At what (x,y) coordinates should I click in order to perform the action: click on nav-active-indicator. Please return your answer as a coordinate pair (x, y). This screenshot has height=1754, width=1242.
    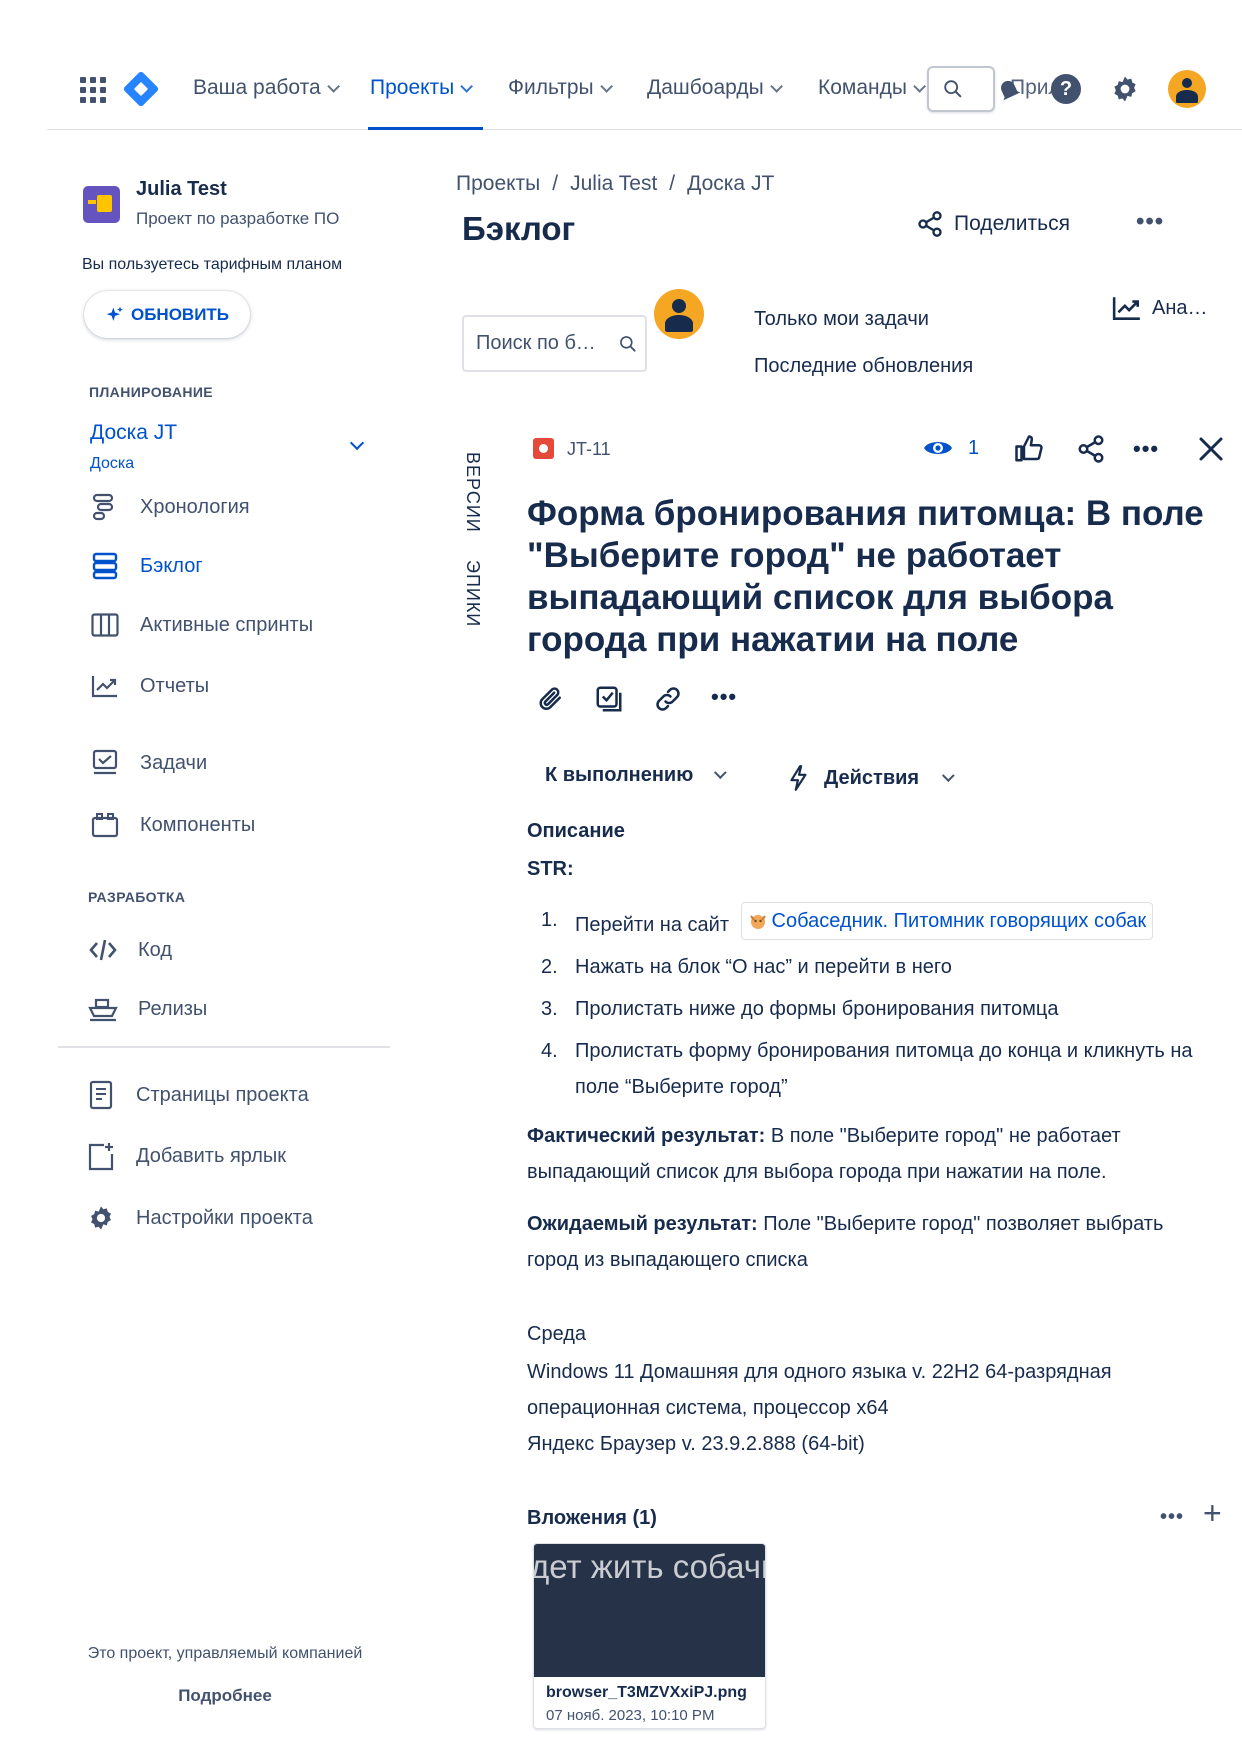
    Looking at the image, I should click on (425, 128).